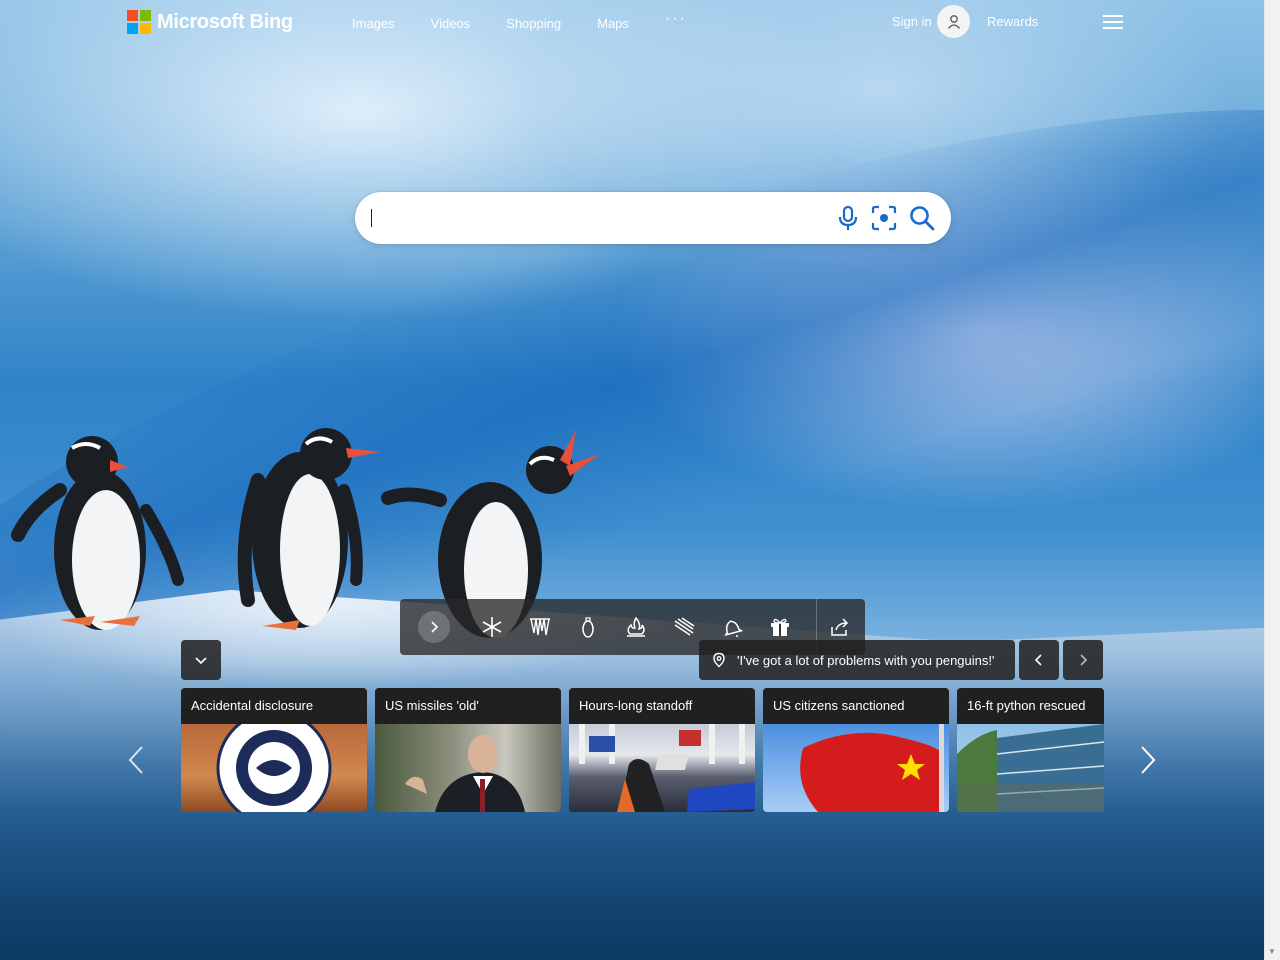 Image resolution: width=1280 pixels, height=960 pixels. Describe the element at coordinates (662, 706) in the screenshot. I see `news-card-title: Hours-long standoff` at that location.